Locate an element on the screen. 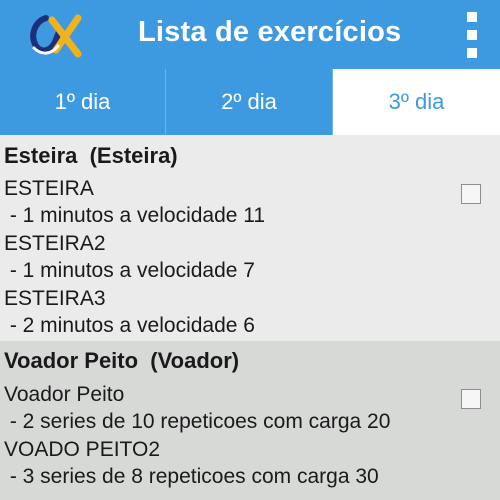 The height and width of the screenshot is (500, 500). tab-day-1: 1º dia is located at coordinates (82, 102).